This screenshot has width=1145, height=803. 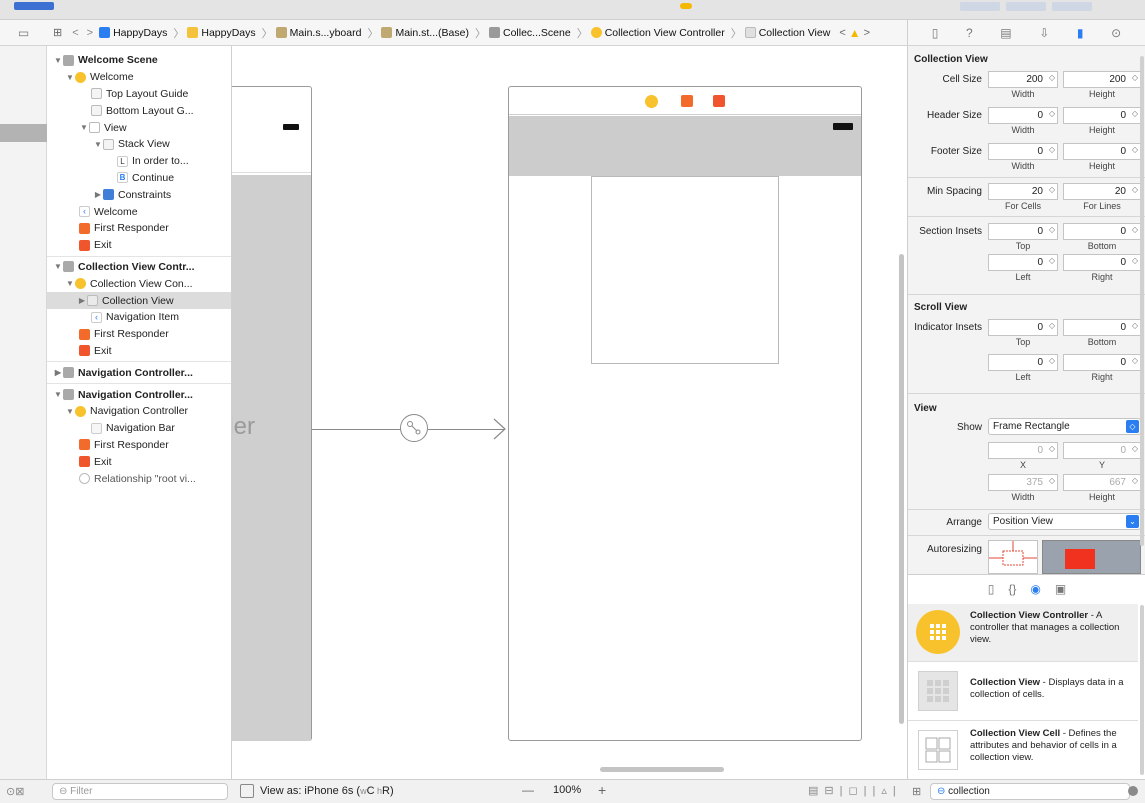 I want to click on show-select: Frame Rectangle ◇, so click(x=1064, y=426).